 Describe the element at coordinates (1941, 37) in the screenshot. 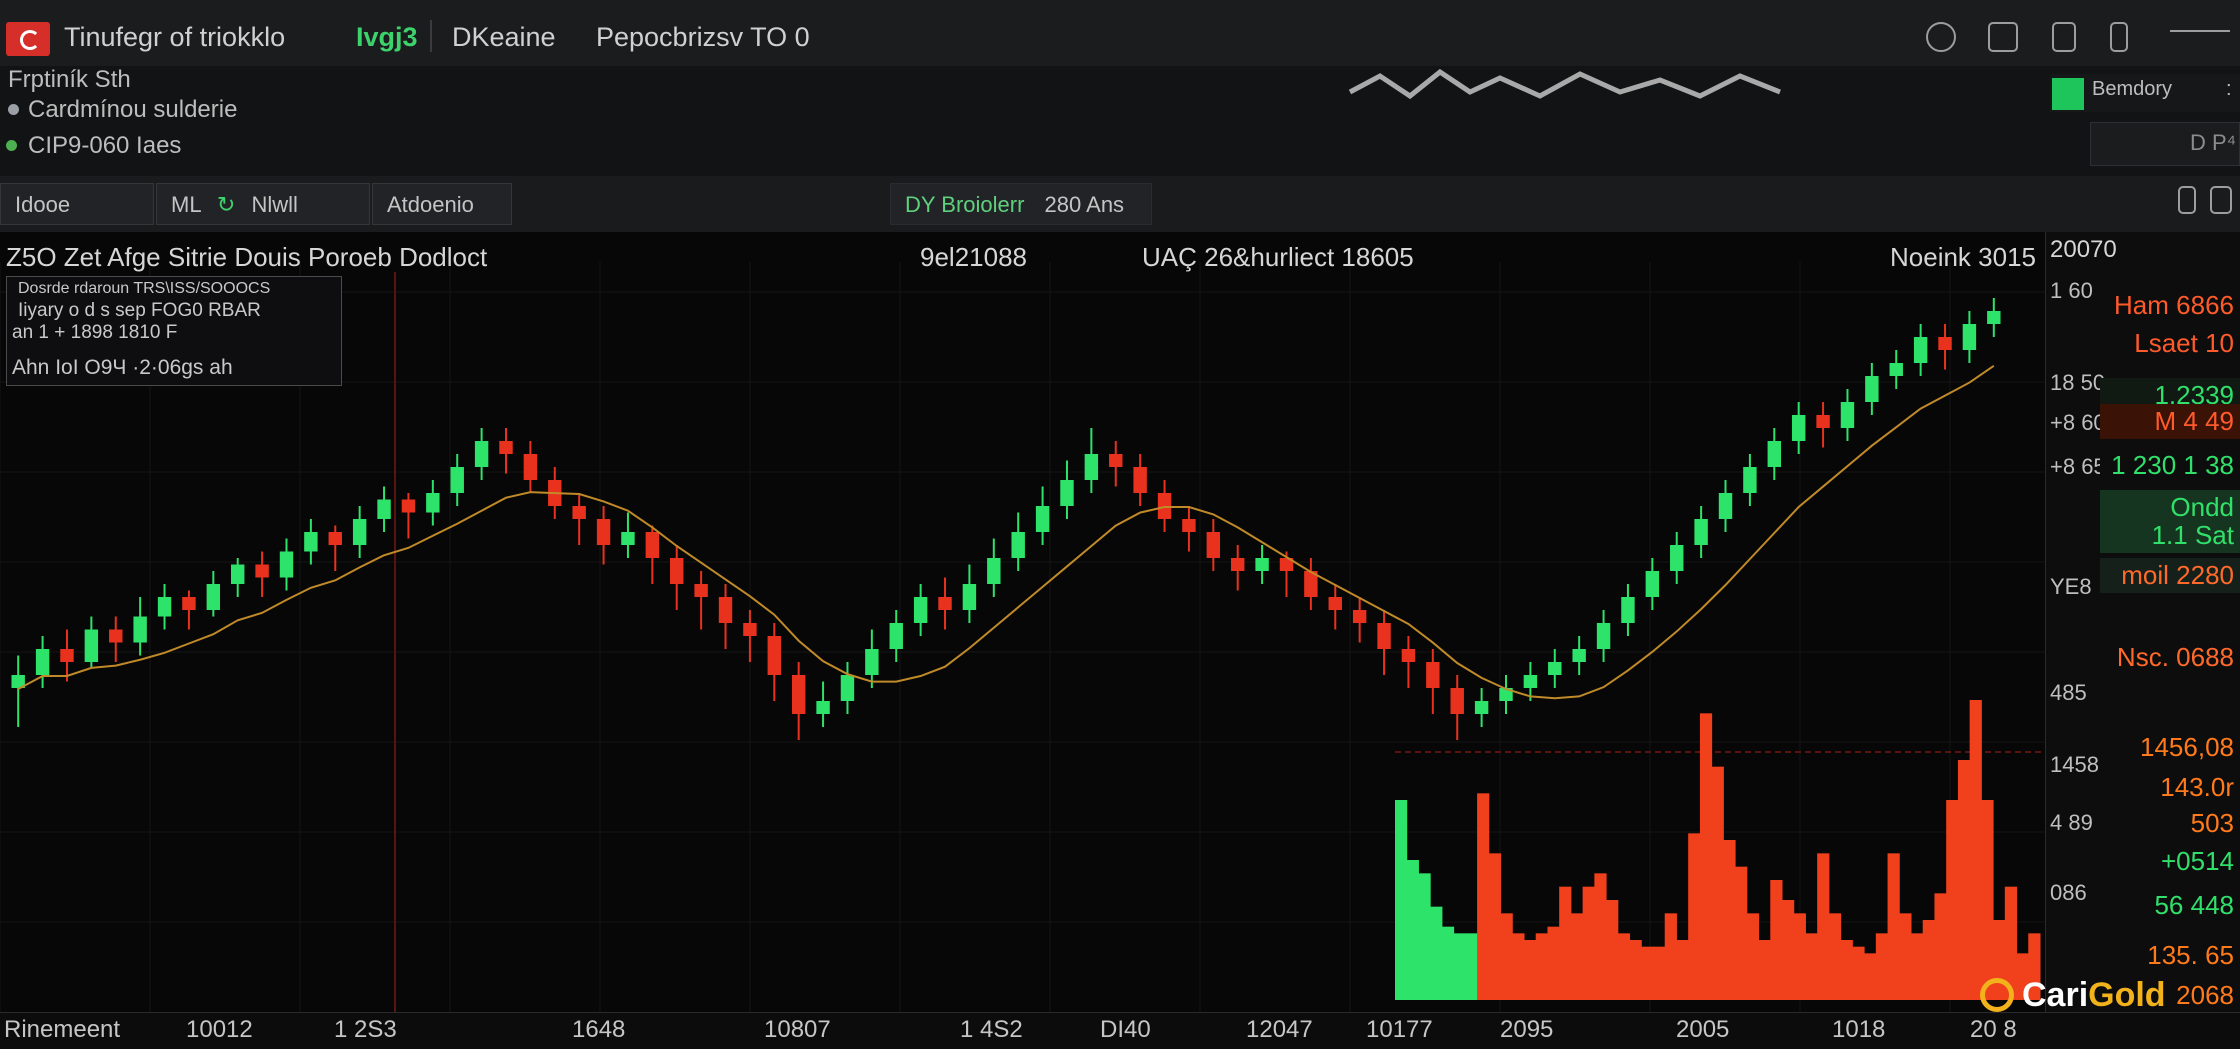

I see `alert-icon` at that location.